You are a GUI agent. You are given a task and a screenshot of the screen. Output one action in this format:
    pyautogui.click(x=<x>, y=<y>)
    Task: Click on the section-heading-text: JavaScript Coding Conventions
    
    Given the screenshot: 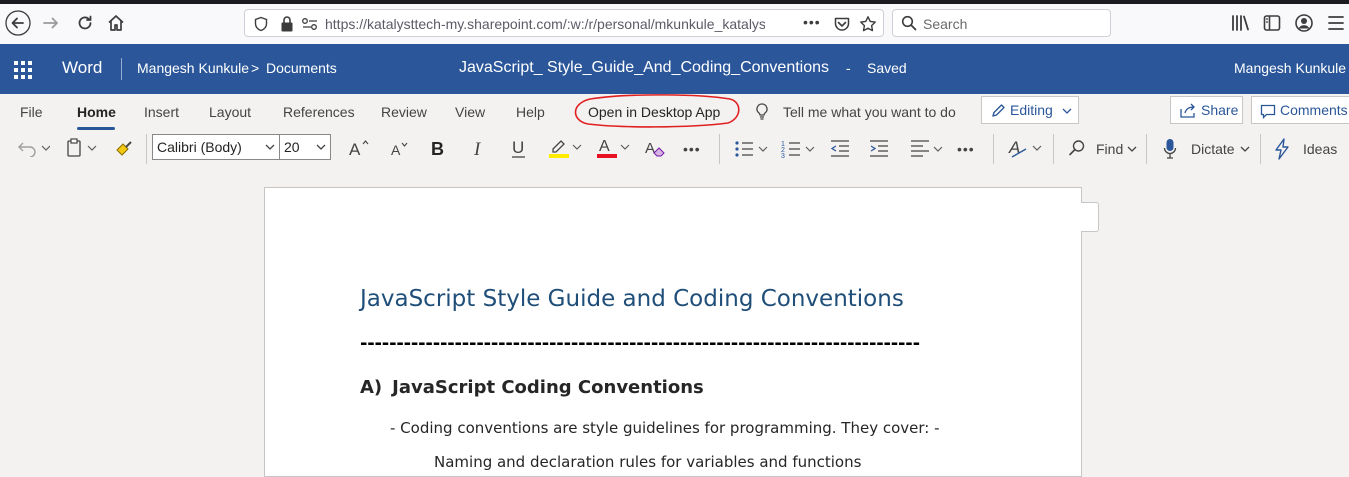 What is the action you would take?
    pyautogui.click(x=548, y=387)
    